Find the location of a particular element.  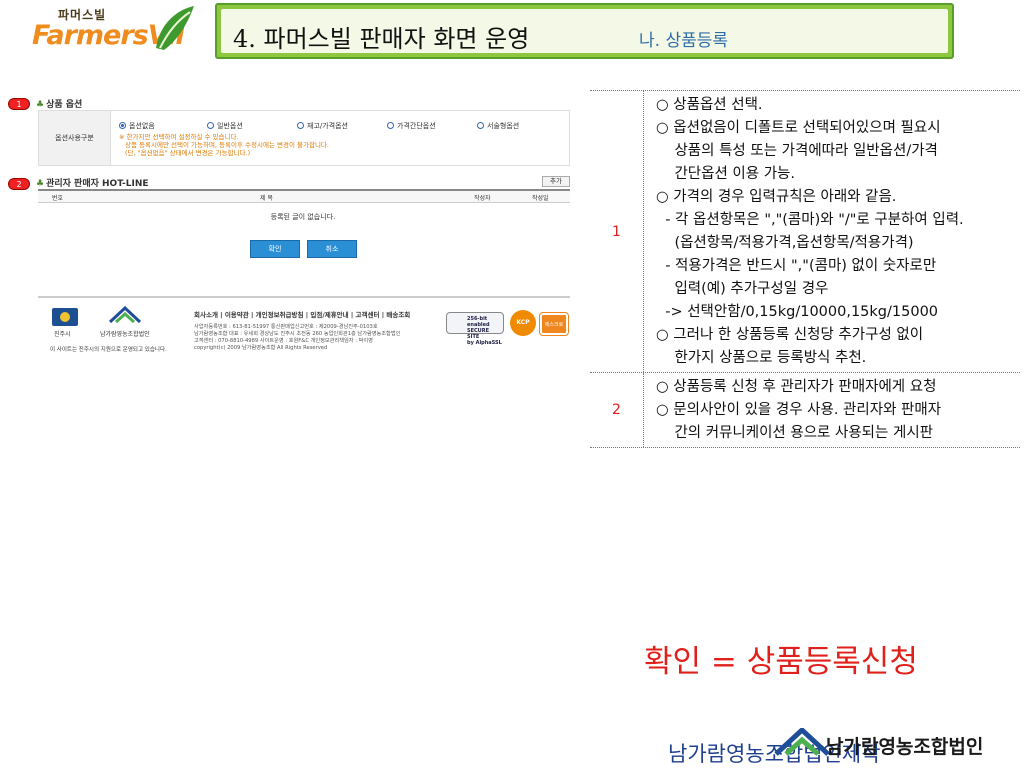

secure-site-badge: 256-bit enabled SECURE SITE by AlphaSSL is located at coordinates (475, 329).